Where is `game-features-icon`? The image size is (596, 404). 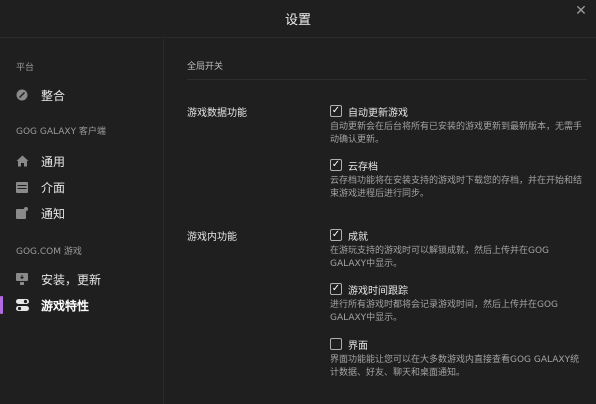
game-features-icon is located at coordinates (22, 305).